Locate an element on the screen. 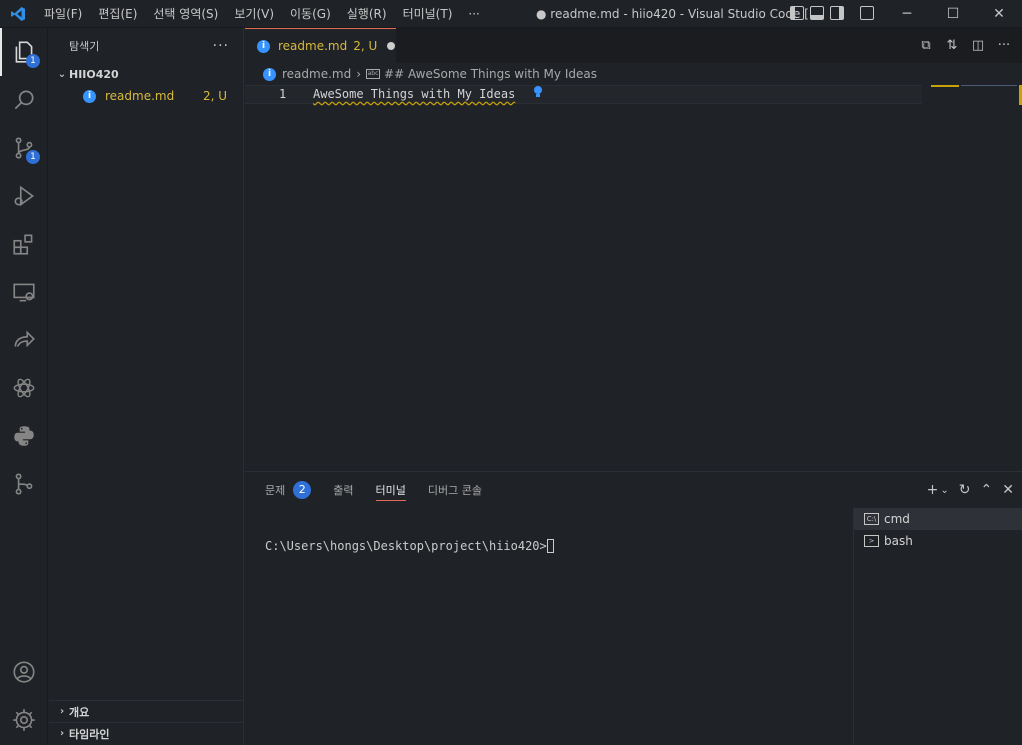 The height and width of the screenshot is (745, 1022). live-share-icon is located at coordinates (24, 340).